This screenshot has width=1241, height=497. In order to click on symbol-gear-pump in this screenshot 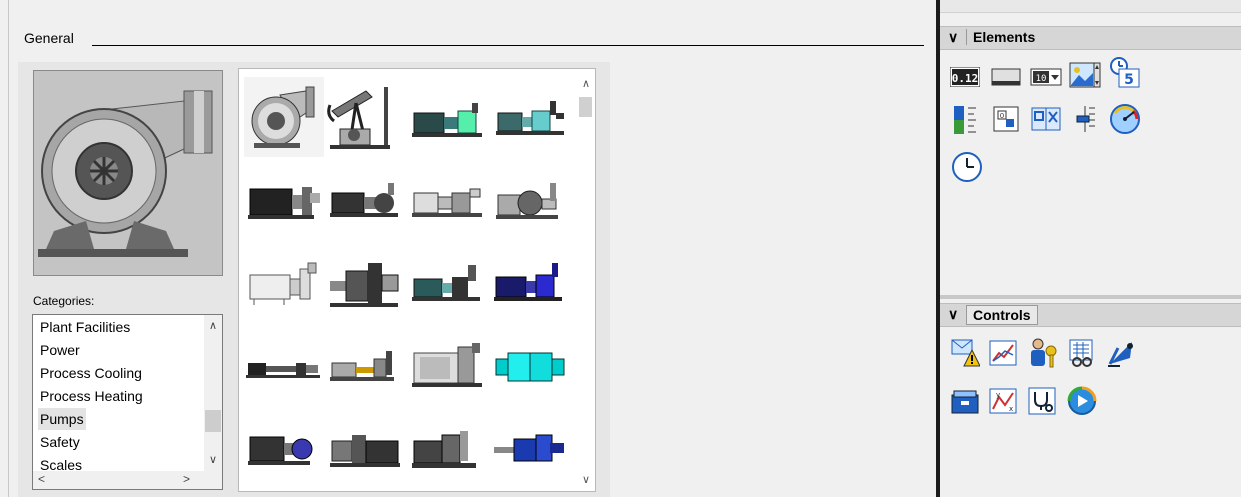, I will do `click(448, 199)`.